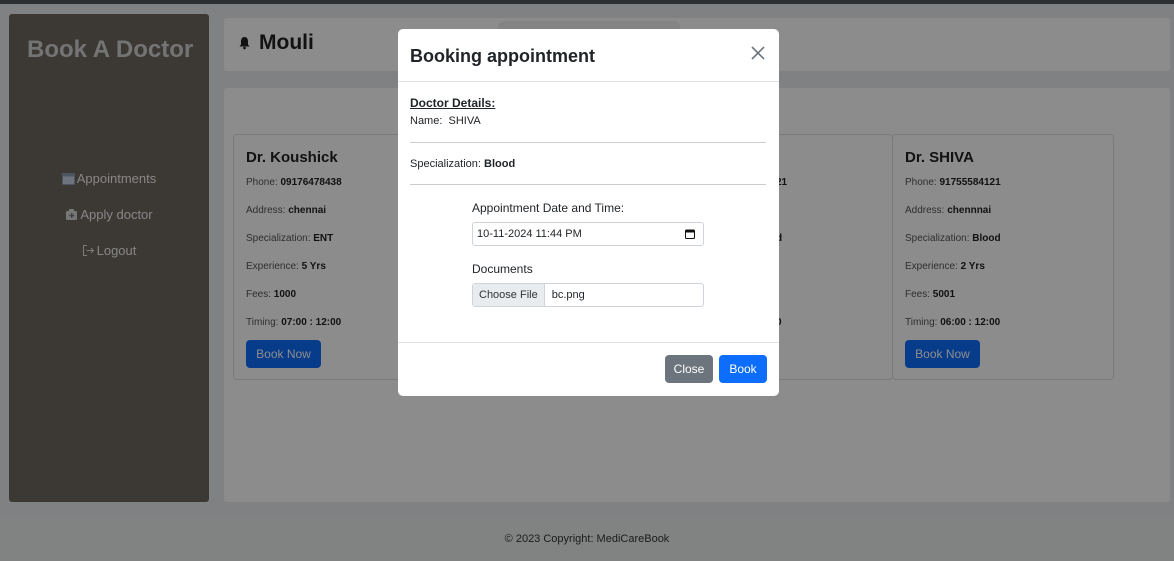  Describe the element at coordinates (588, 234) in the screenshot. I see `appointment-datetime-input: 10-11-2024 11:44 PM` at that location.